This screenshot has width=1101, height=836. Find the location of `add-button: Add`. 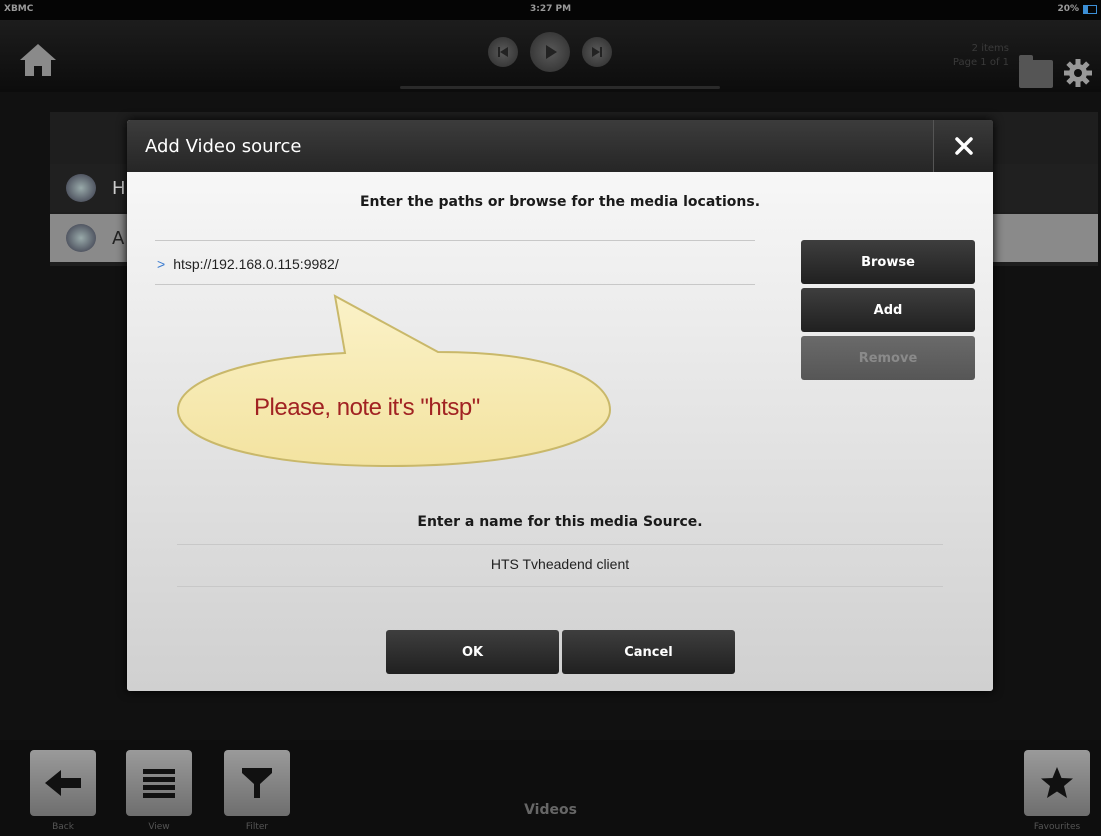

add-button: Add is located at coordinates (888, 310).